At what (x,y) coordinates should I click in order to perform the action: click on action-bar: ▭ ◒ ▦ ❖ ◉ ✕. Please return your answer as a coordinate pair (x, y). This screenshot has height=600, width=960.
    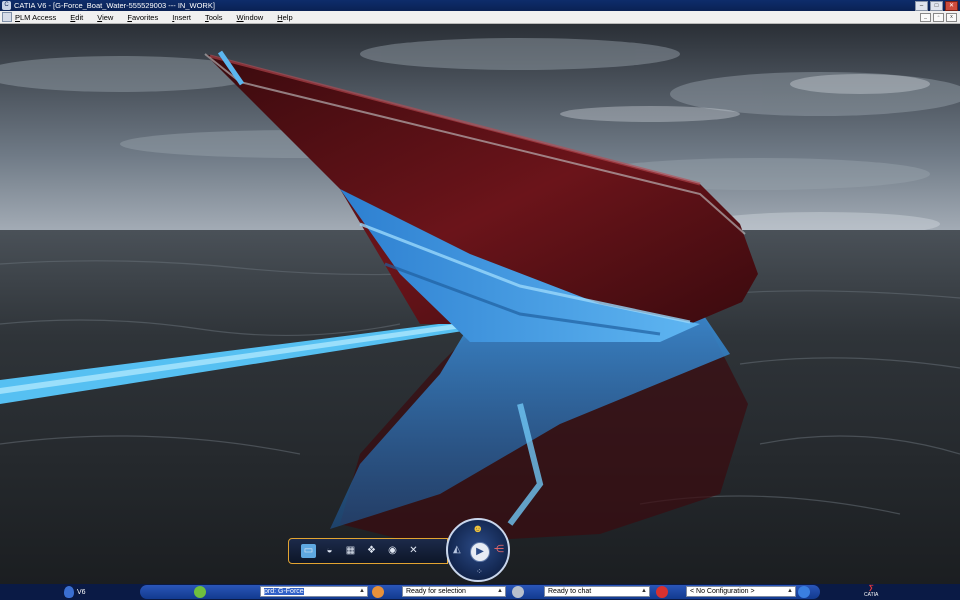
    Looking at the image, I should click on (368, 551).